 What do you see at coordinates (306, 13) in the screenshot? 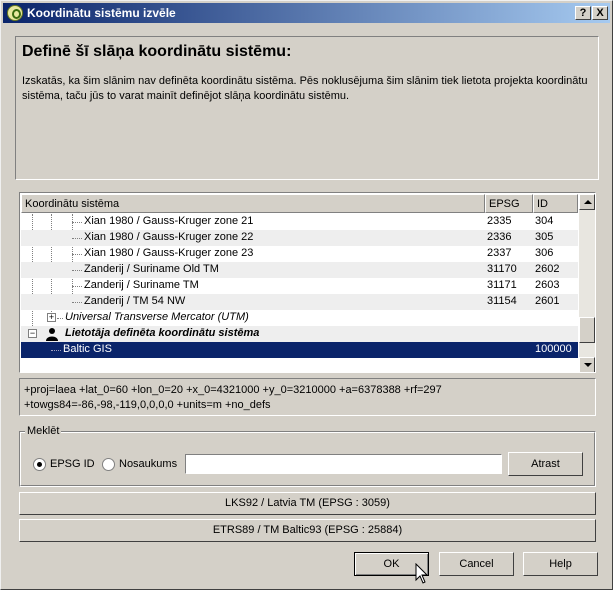
I see `title-bar: Koordinātu sistēmu izvēle ? X` at bounding box center [306, 13].